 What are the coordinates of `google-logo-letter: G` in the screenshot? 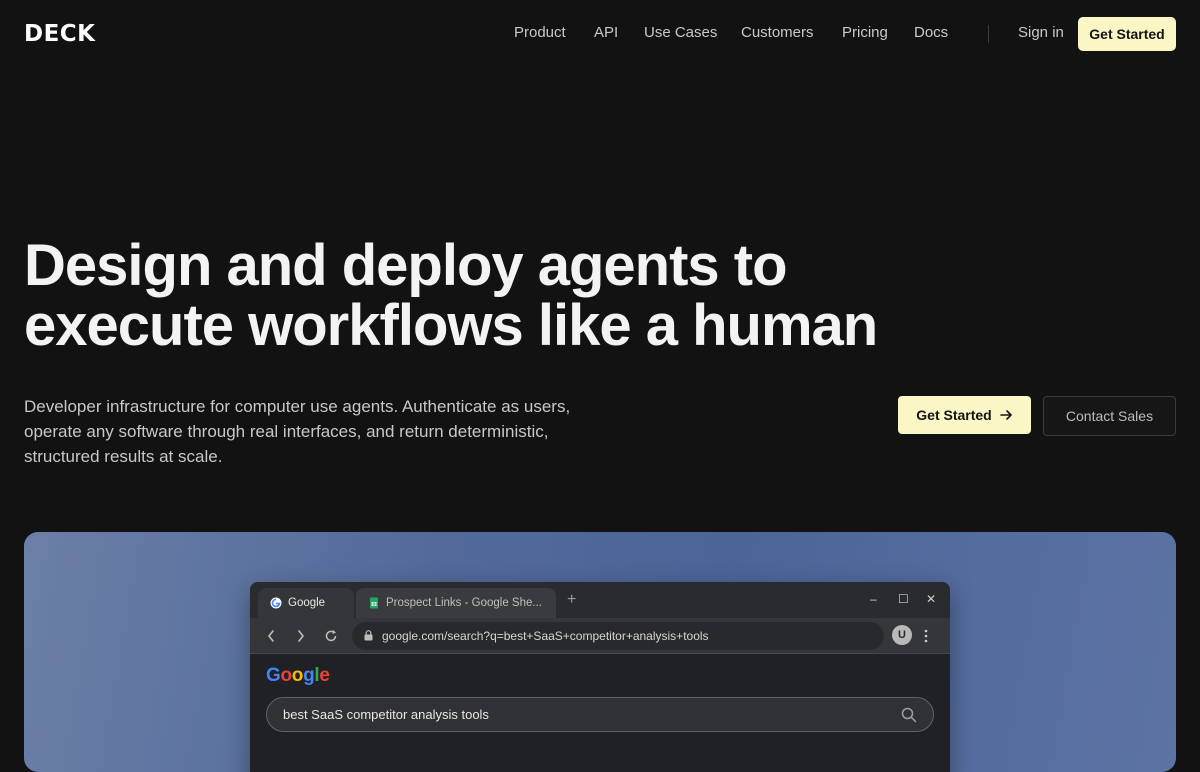 It's located at (273, 675).